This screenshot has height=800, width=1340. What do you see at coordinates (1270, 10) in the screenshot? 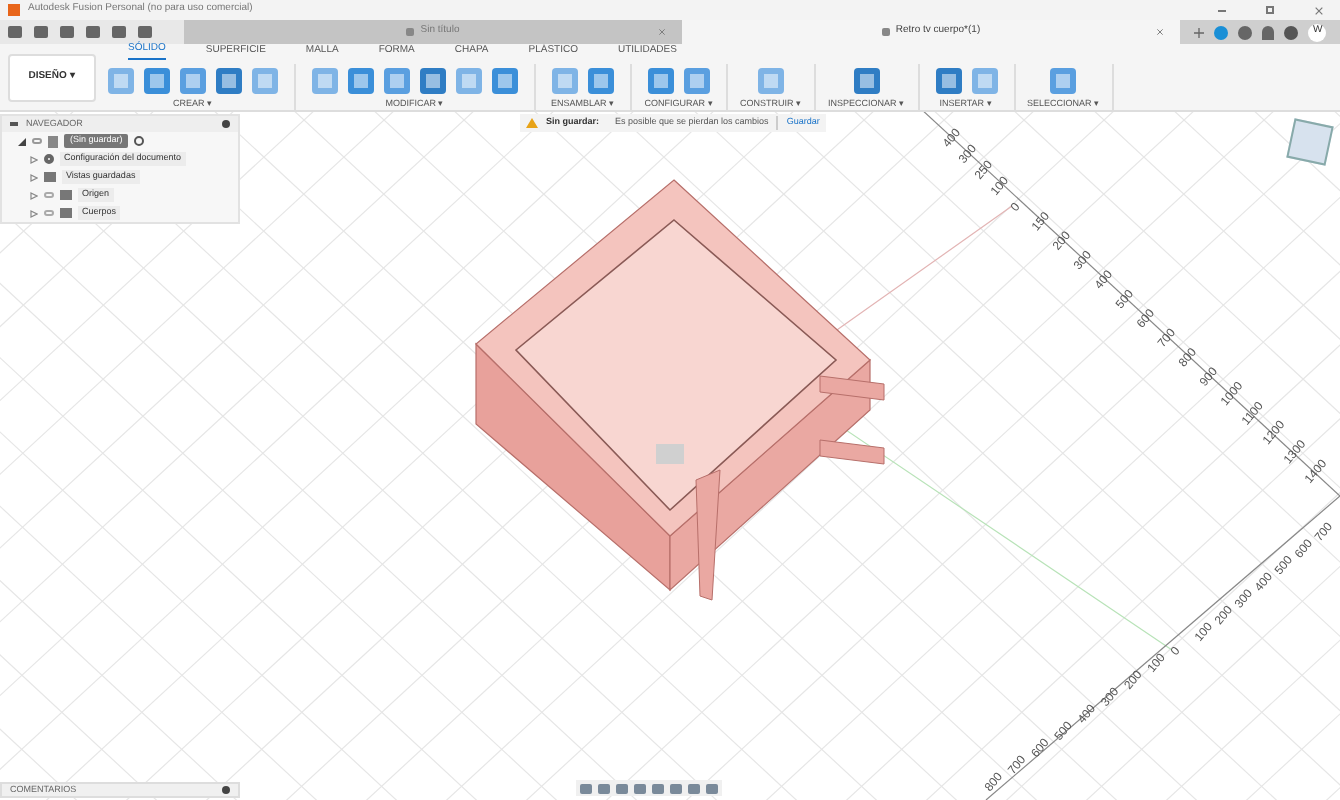
I see `restore-icon` at bounding box center [1270, 10].